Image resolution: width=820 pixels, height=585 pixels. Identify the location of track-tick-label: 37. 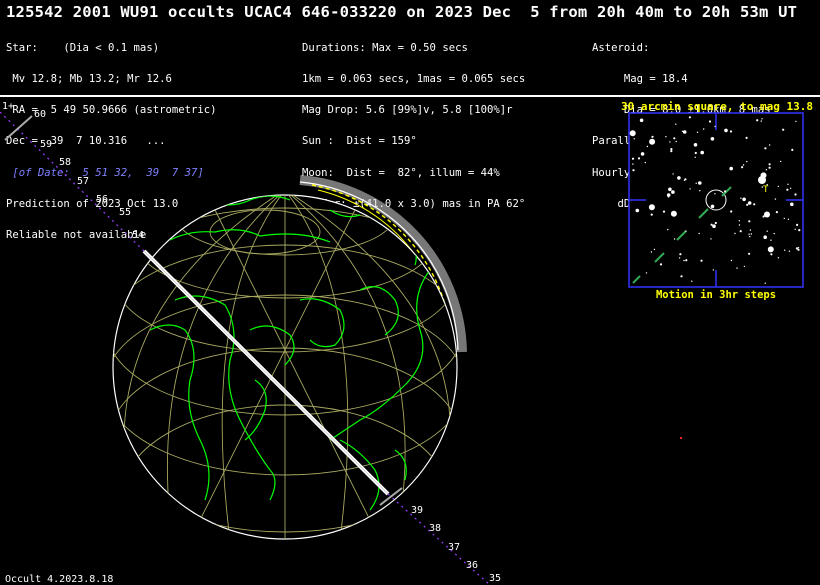
(454, 547).